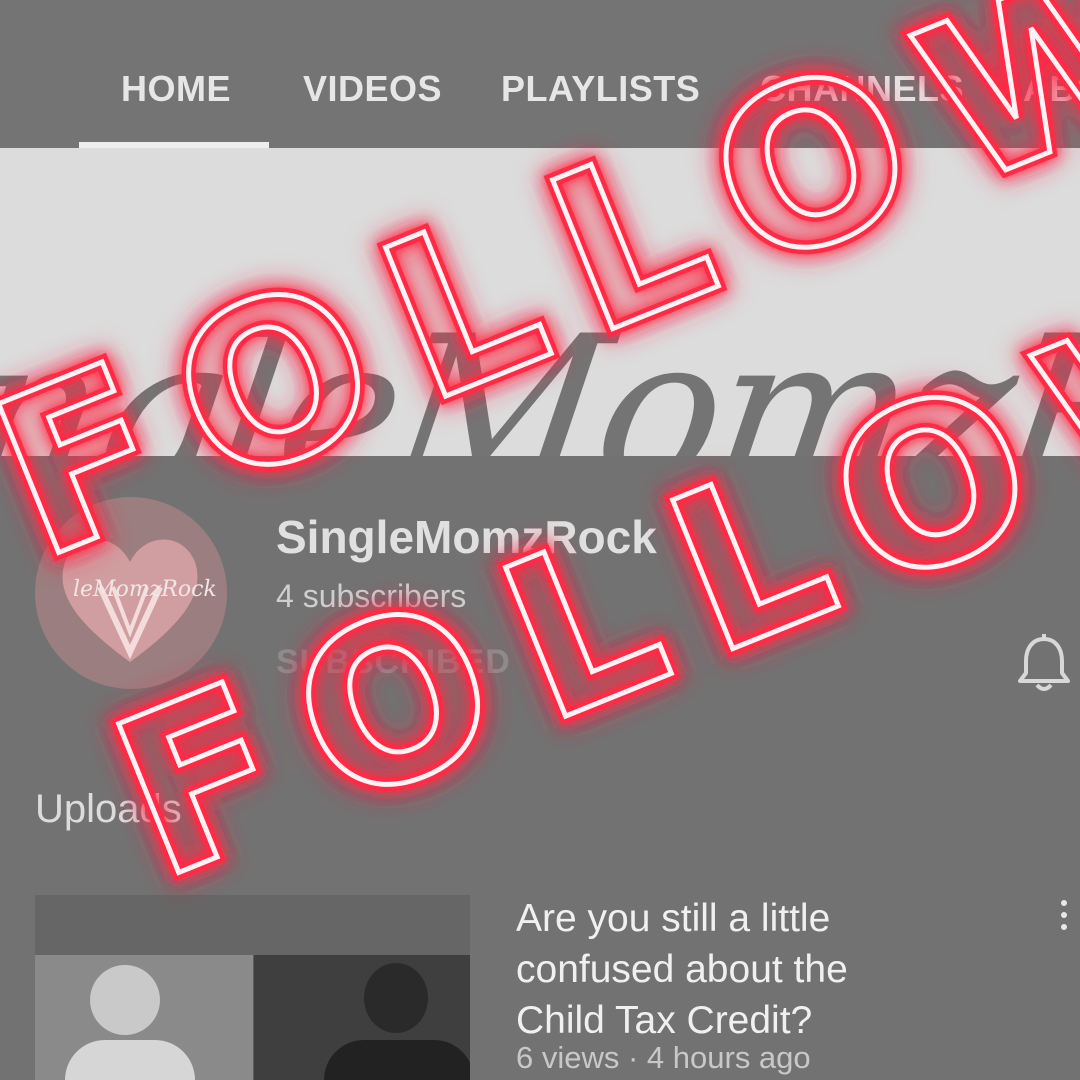 The image size is (1080, 1080). Describe the element at coordinates (862, 89) in the screenshot. I see `tab-channels: CHANNELS` at that location.